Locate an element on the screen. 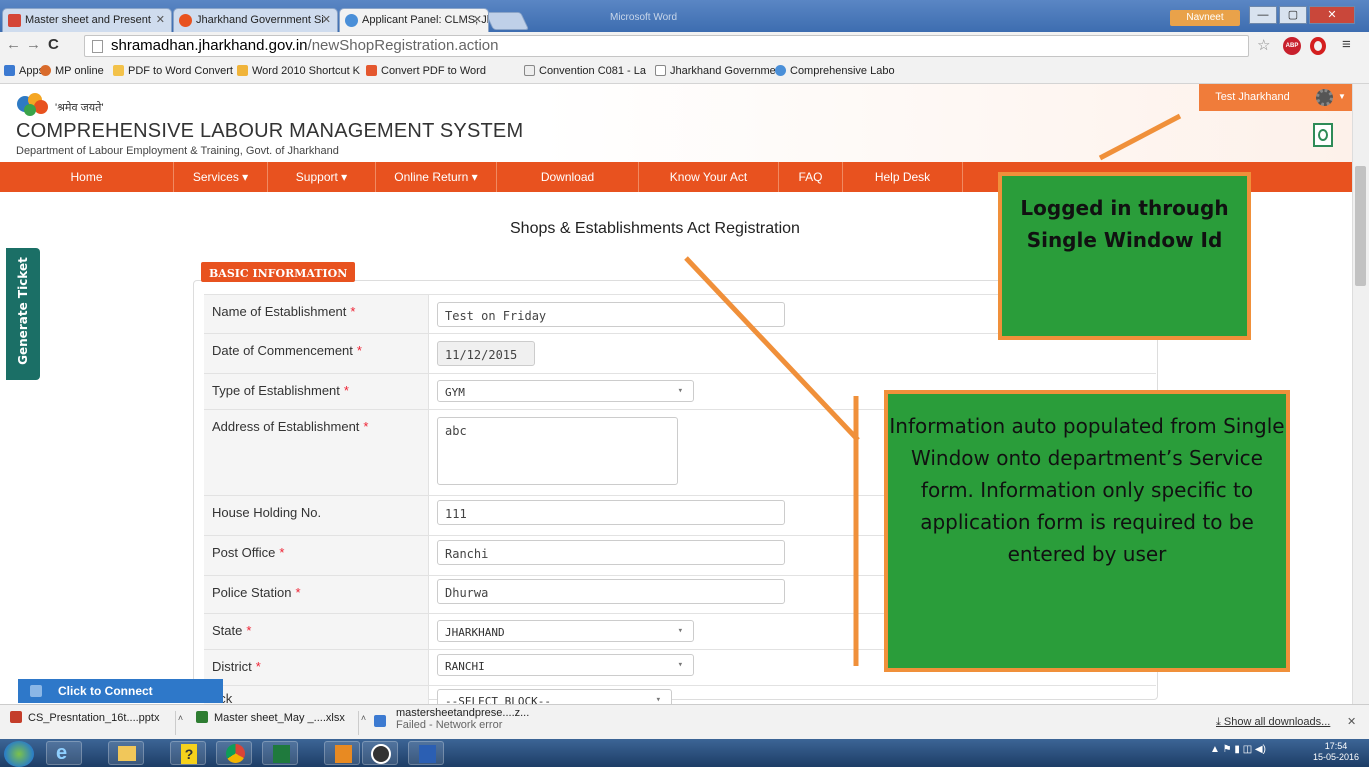 This screenshot has height=767, width=1369. tray-icons: ▲ ⚑ ▮ ◫ ◀) is located at coordinates (1238, 749).